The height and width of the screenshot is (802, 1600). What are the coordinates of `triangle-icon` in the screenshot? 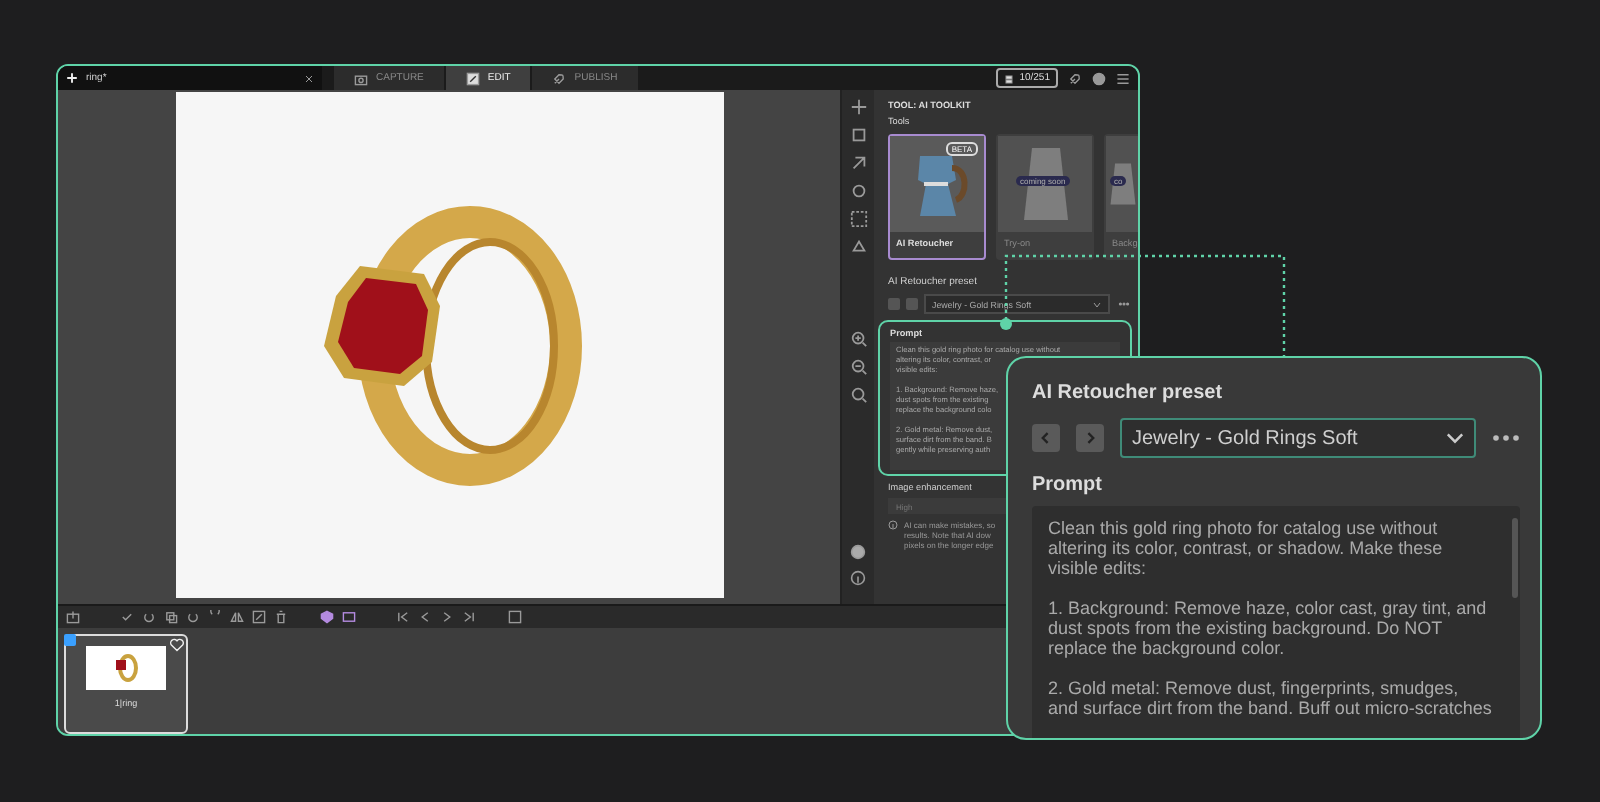 It's located at (858, 247).